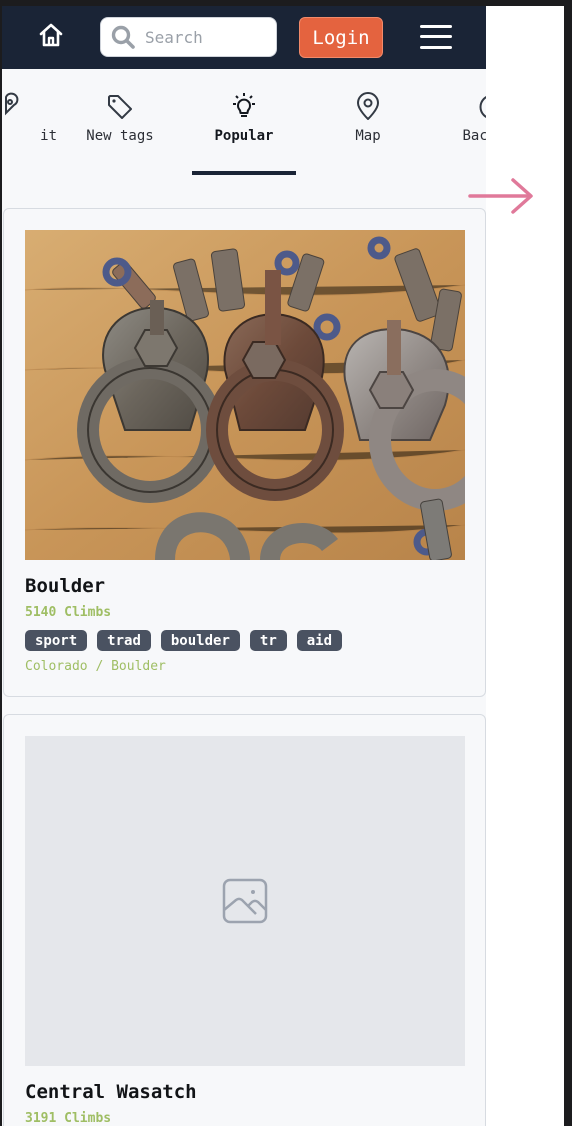  Describe the element at coordinates (482, 107) in the screenshot. I see `dollar-circle-icon` at that location.